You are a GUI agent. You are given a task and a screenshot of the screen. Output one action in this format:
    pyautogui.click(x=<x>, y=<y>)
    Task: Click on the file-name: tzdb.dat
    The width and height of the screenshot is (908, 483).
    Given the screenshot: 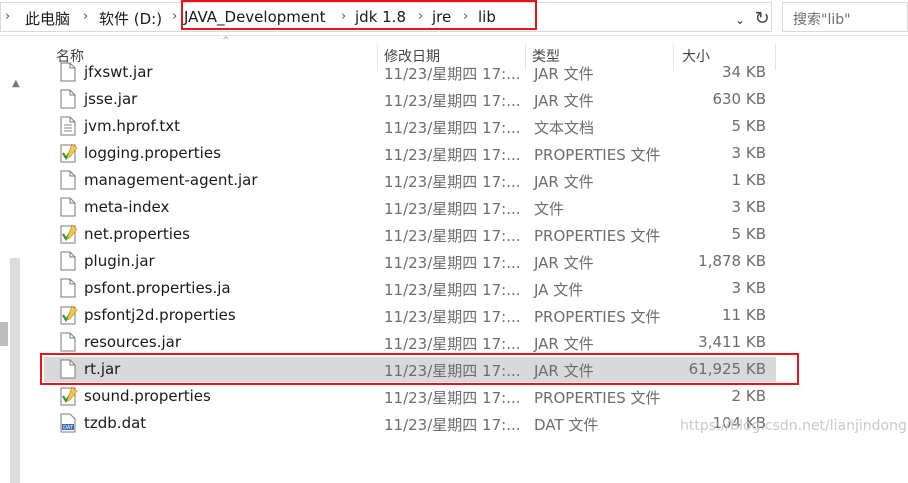 What is the action you would take?
    pyautogui.click(x=115, y=423)
    